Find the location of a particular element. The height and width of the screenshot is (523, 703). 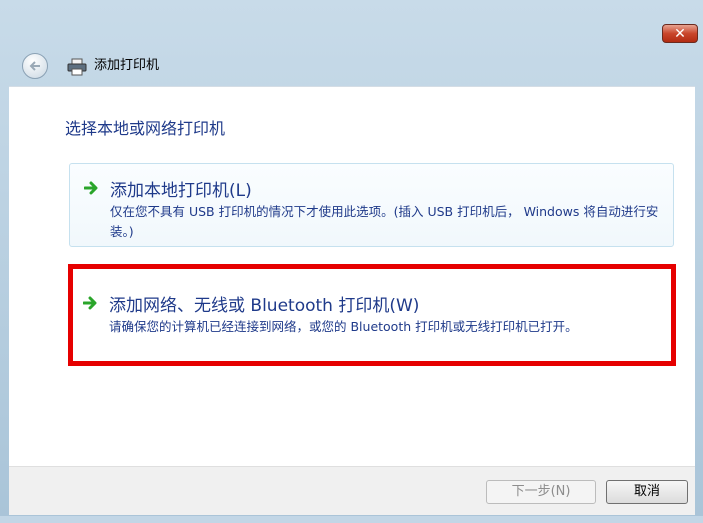

cancel-button: 取消 is located at coordinates (647, 492).